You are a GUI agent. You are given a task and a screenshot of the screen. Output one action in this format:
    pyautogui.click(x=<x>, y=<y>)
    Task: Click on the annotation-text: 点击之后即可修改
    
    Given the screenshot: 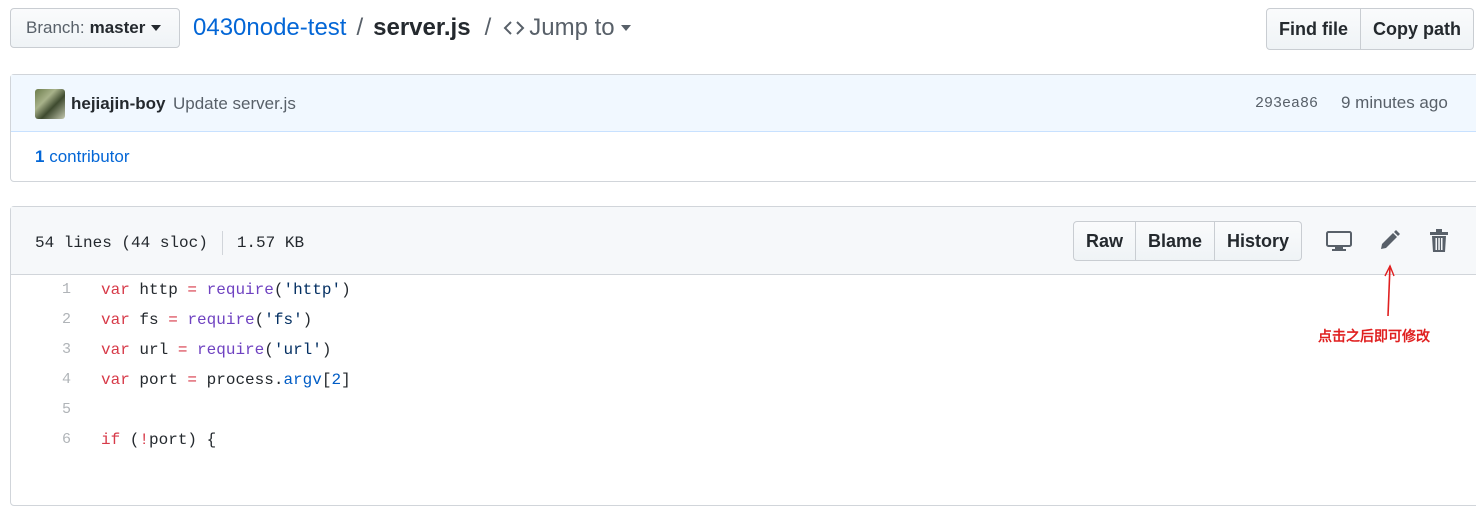 What is the action you would take?
    pyautogui.click(x=1374, y=336)
    